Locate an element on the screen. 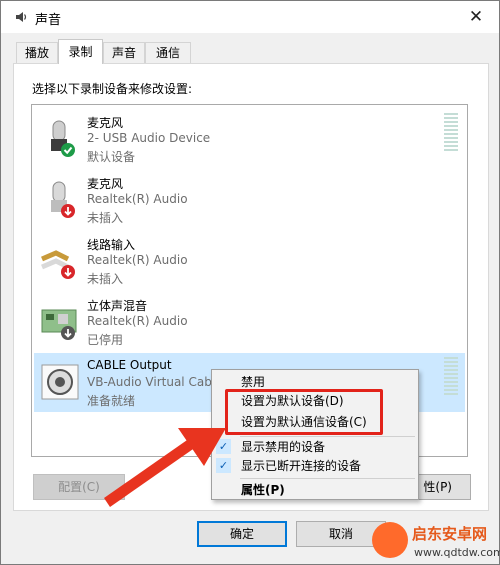  close-button: ✕ is located at coordinates (476, 17).